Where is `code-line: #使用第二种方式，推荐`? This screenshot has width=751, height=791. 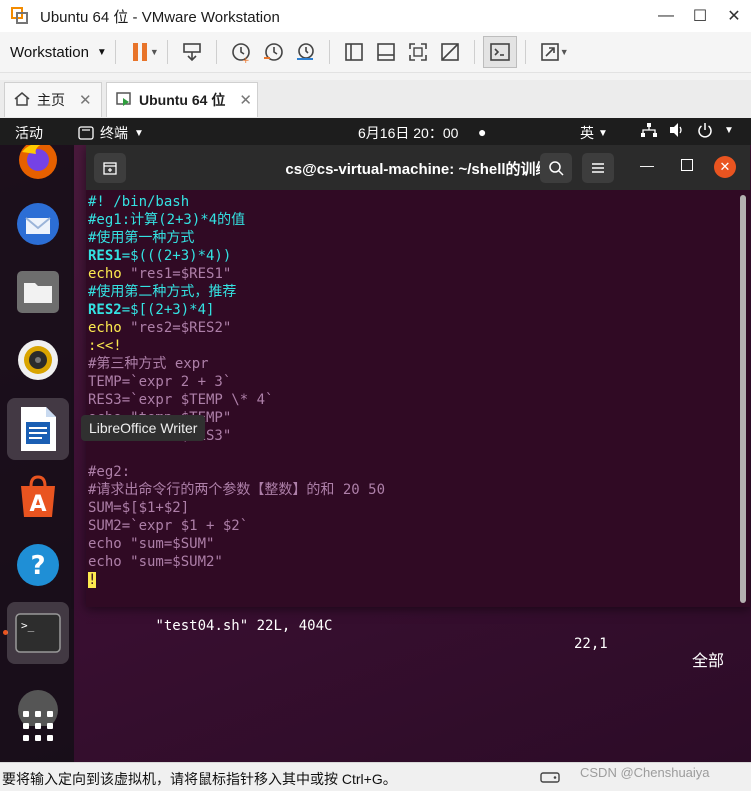 code-line: #使用第二种方式，推荐 is located at coordinates (162, 292).